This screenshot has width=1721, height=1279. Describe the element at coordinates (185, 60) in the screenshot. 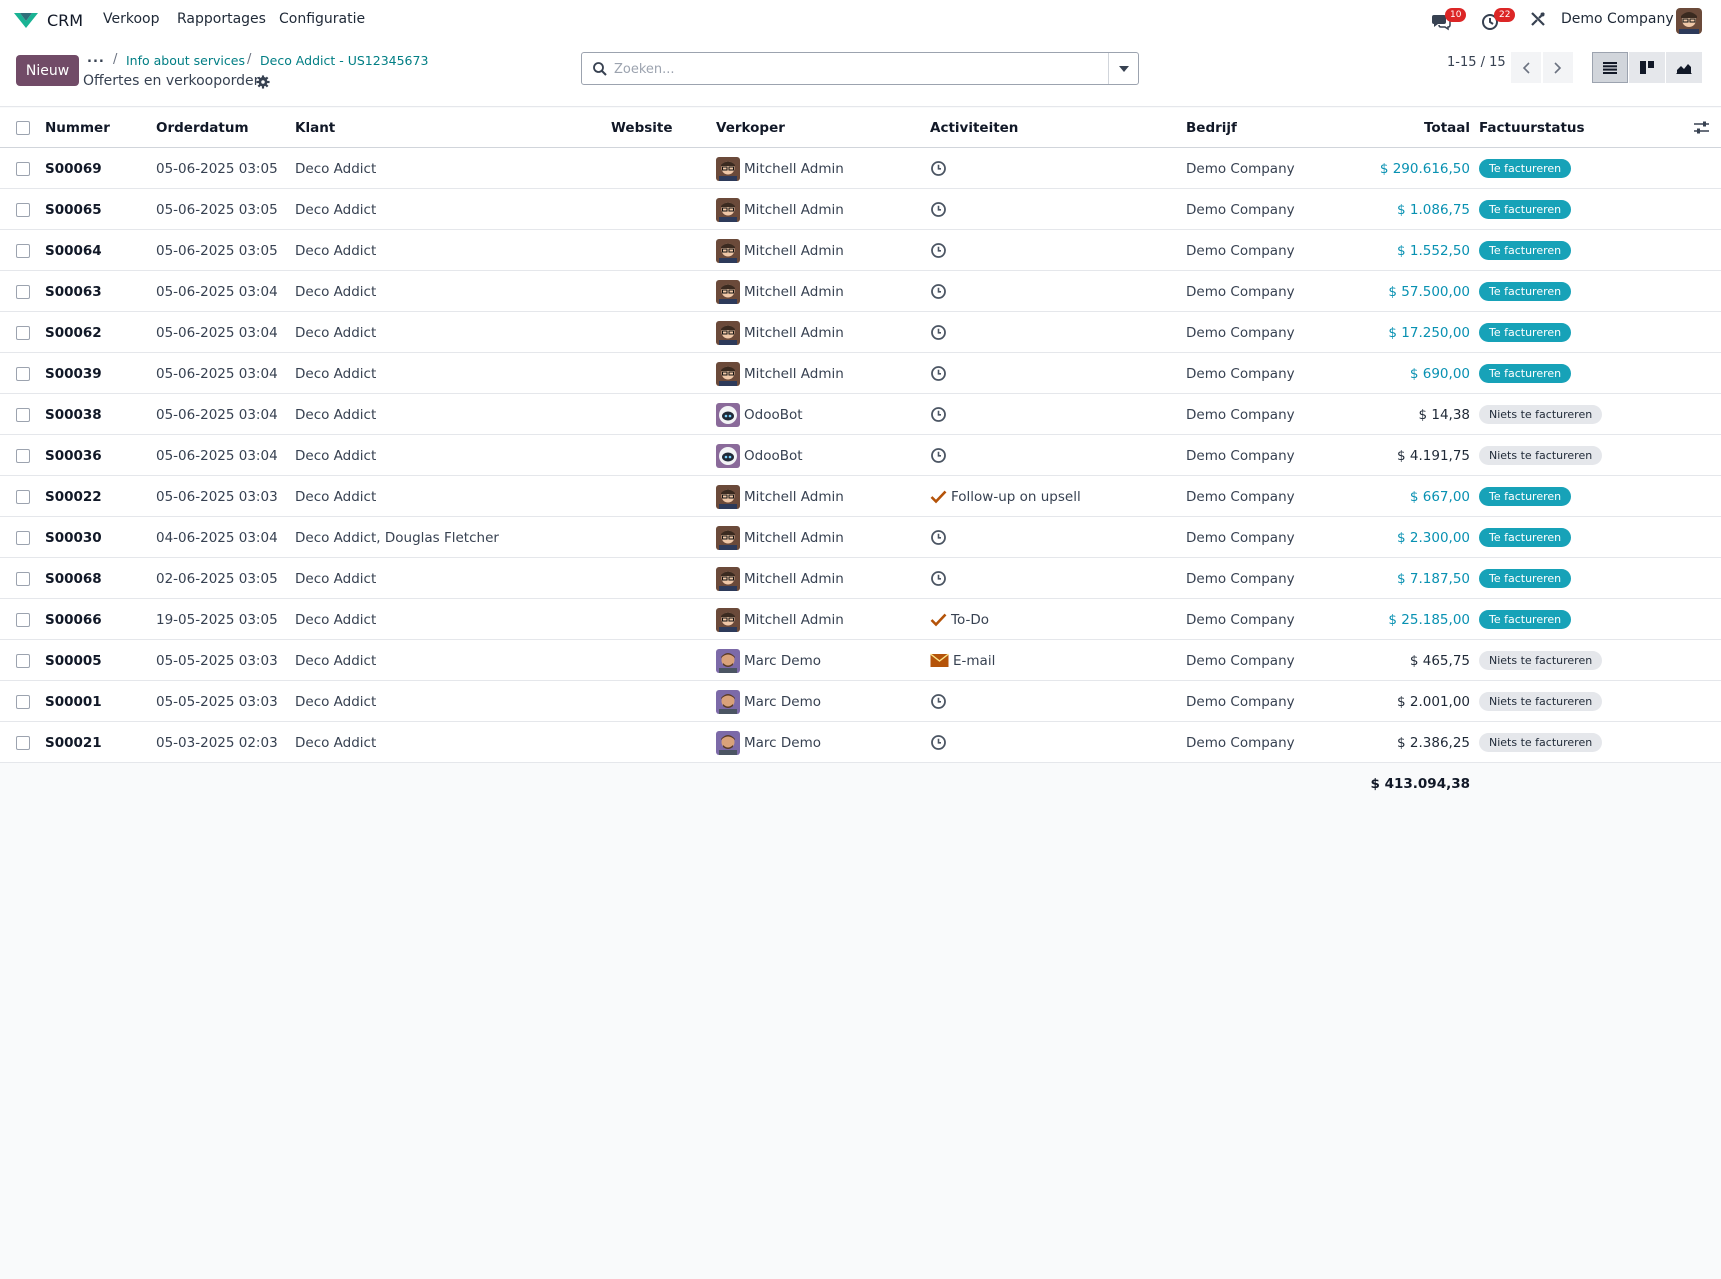

I see `breadcrumb-info-about-services: Info about services` at that location.